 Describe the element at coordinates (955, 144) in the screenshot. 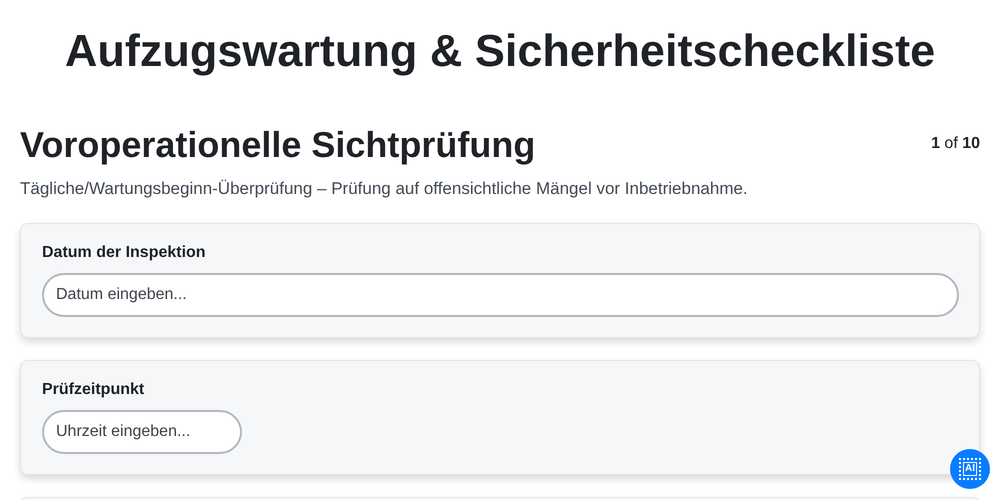

I see `page-counter: 1 of 10` at that location.